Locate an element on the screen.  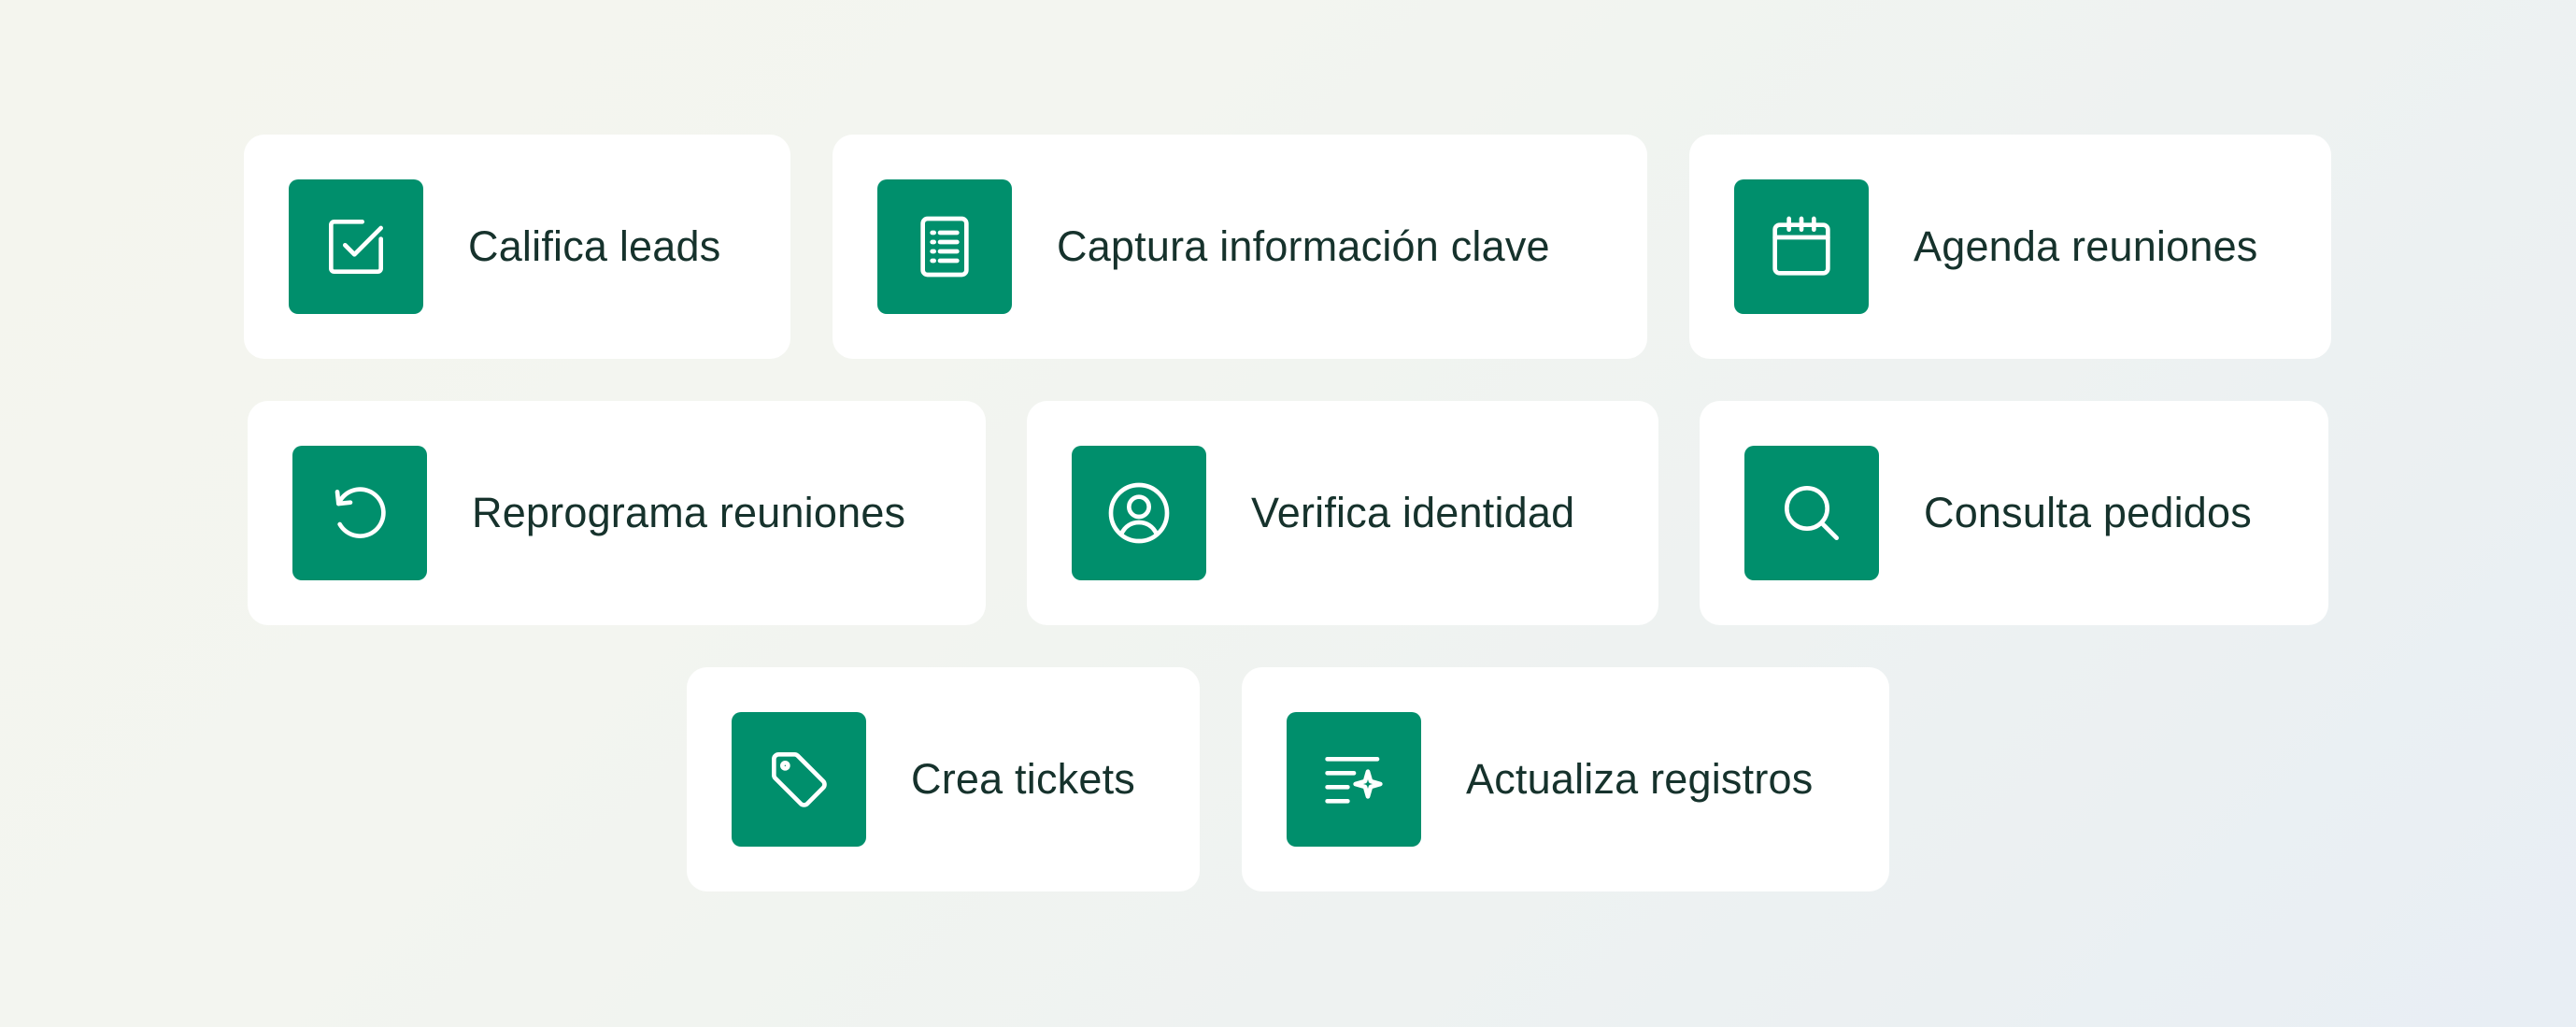
card-verifica-identidad: Verifica identidad is located at coordinates (1342, 513).